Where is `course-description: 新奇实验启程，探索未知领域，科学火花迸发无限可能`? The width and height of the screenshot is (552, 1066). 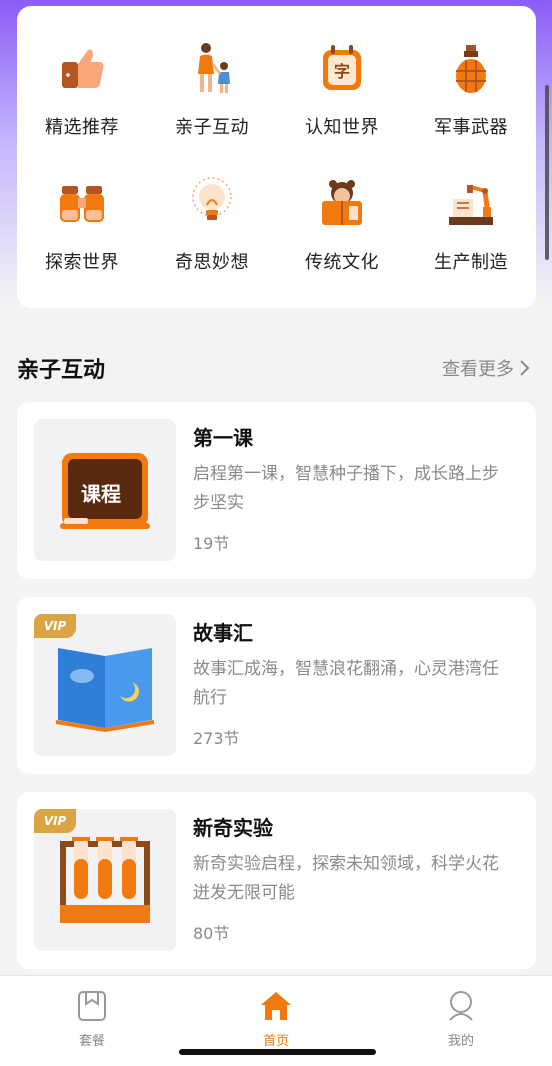
course-description: 新奇实验启程，探索未知领域，科学火花迸发无限可能 is located at coordinates (346, 878).